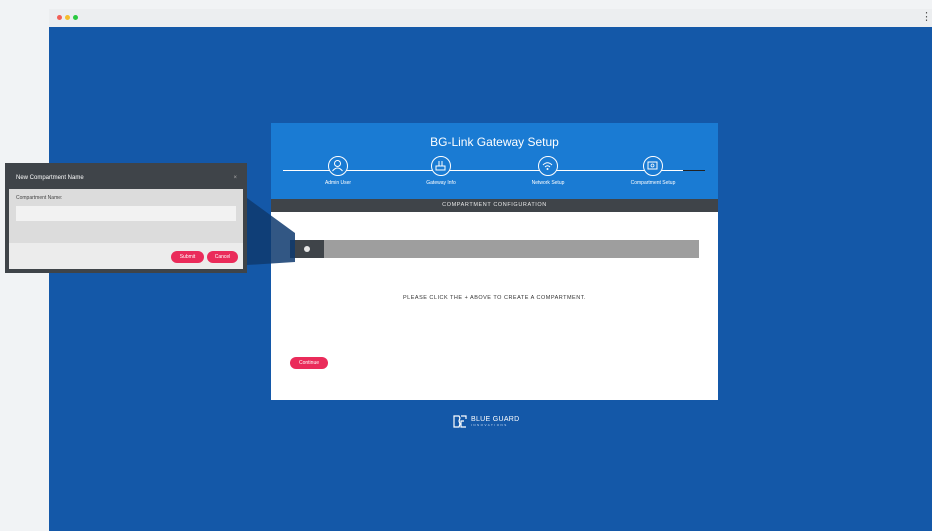 This screenshot has width=932, height=531. Describe the element at coordinates (235, 178) in the screenshot. I see `close-icon: ×` at that location.